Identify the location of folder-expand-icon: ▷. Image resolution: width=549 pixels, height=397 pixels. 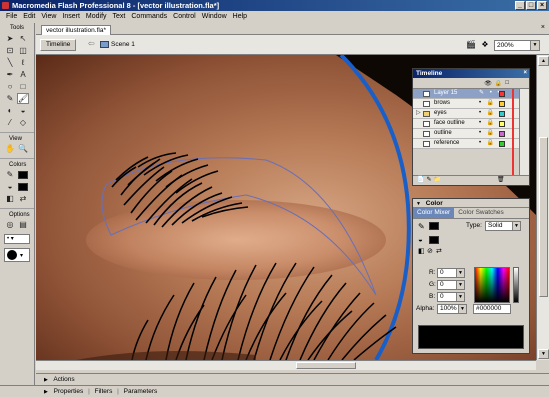
(418, 113).